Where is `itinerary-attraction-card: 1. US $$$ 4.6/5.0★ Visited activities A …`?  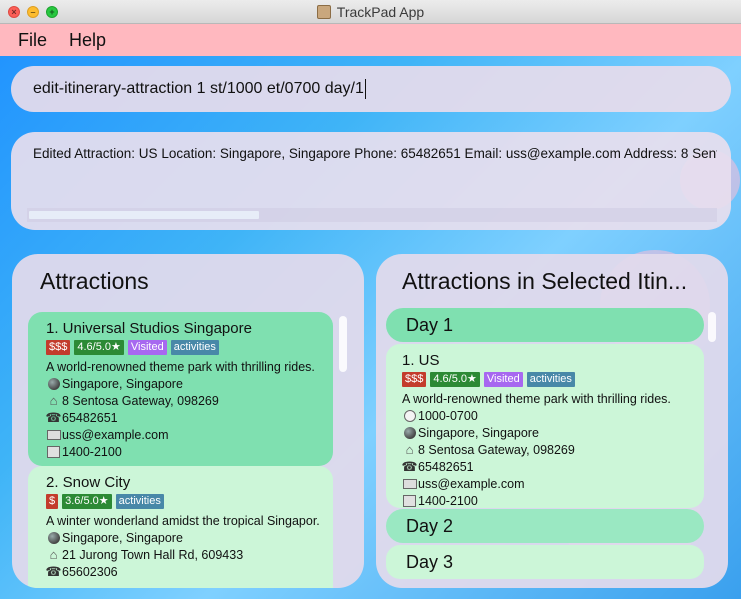 itinerary-attraction-card: 1. US $$$ 4.6/5.0★ Visited activities A … is located at coordinates (545, 426).